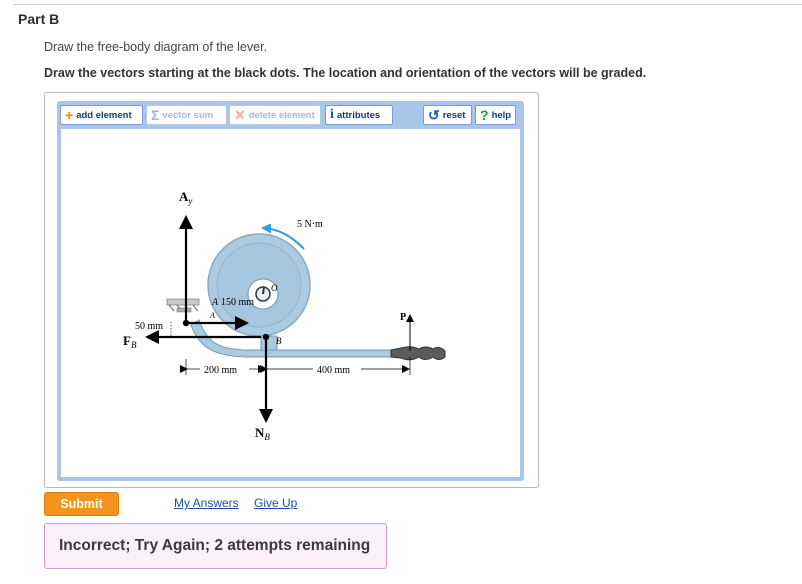 Image resolution: width=802 pixels, height=584 pixels. I want to click on instruction-text: Draw the free-body diagram of the lever., so click(156, 47).